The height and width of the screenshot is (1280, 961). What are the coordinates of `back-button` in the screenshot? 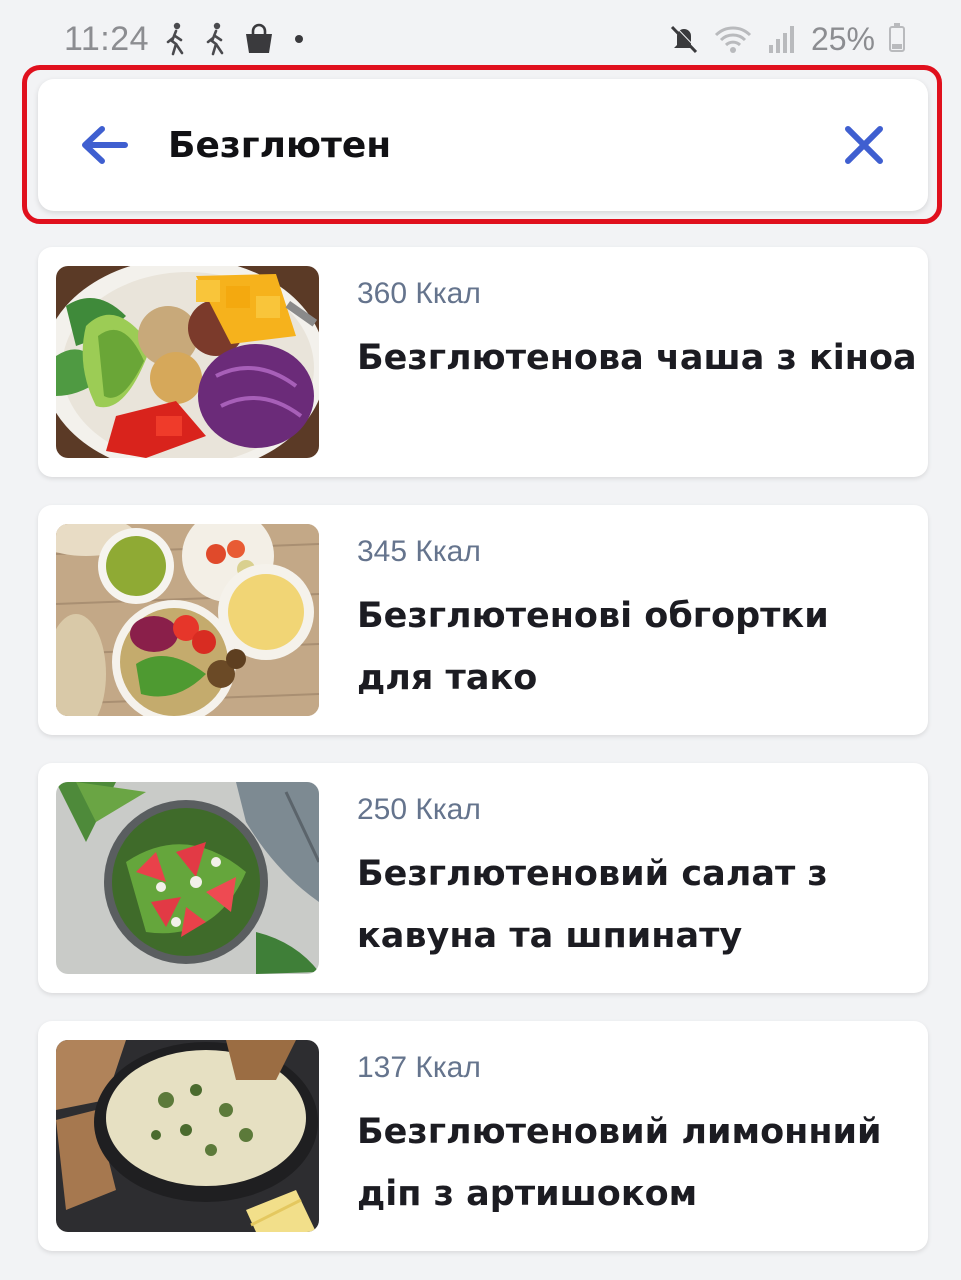 It's located at (104, 145).